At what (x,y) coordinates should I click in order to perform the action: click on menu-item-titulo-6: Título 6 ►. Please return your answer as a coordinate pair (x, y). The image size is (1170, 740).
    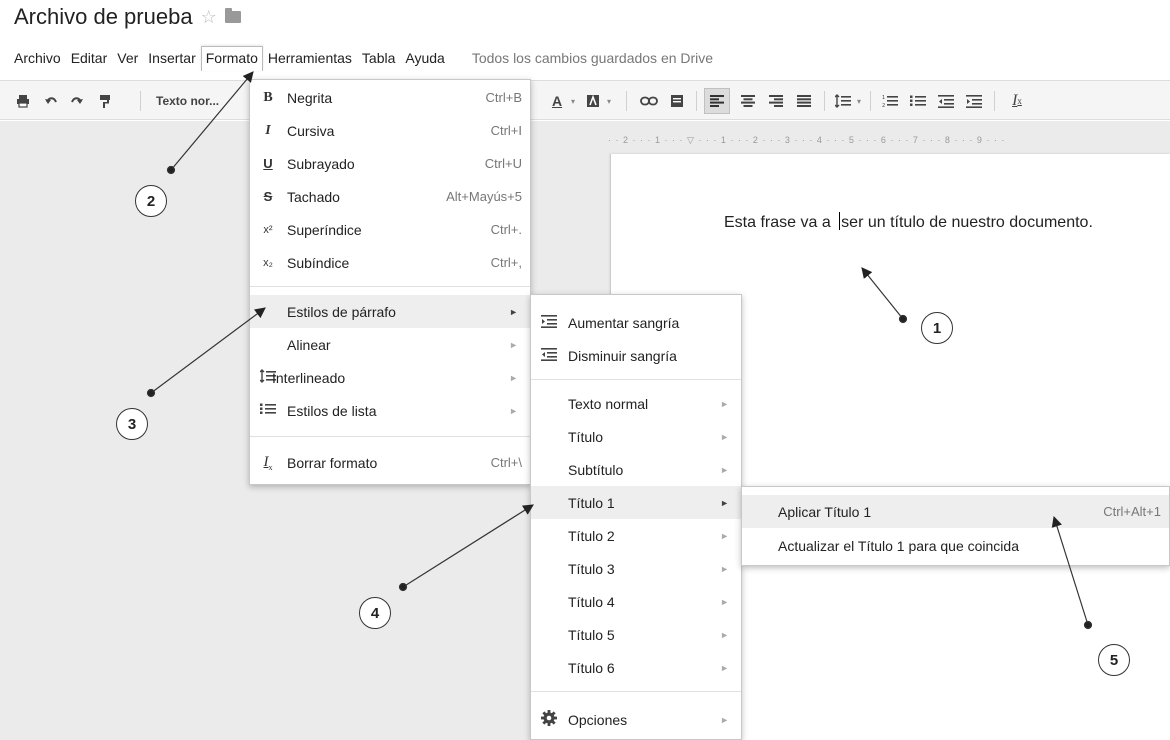
    Looking at the image, I should click on (636, 667).